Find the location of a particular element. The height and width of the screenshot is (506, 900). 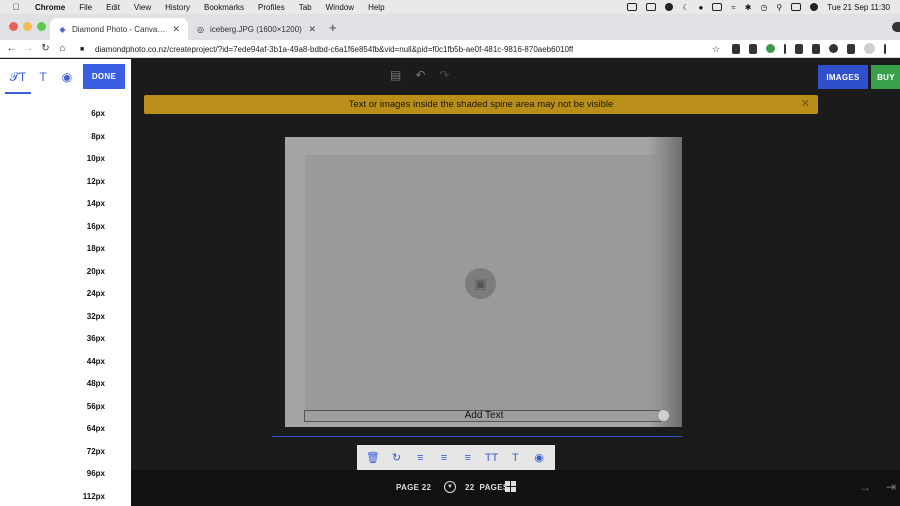

menu-tab: Tab is located at coordinates (305, 7).